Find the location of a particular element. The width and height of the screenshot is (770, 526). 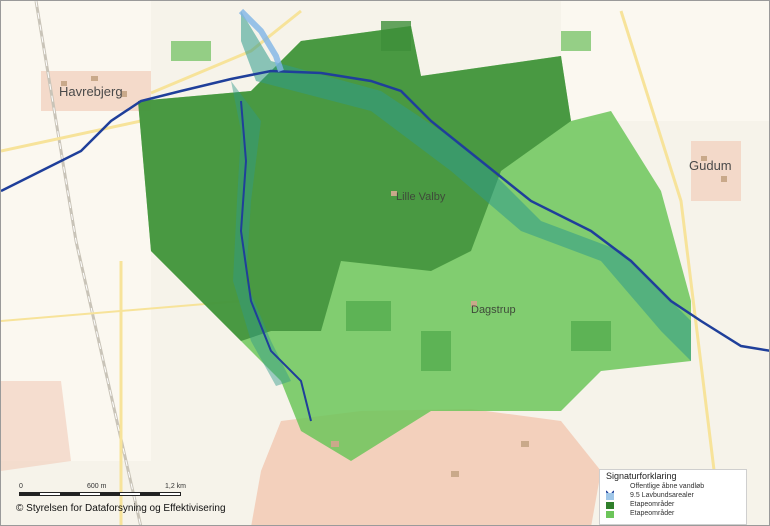

scale-end-label: 1,2 km is located at coordinates (176, 486).